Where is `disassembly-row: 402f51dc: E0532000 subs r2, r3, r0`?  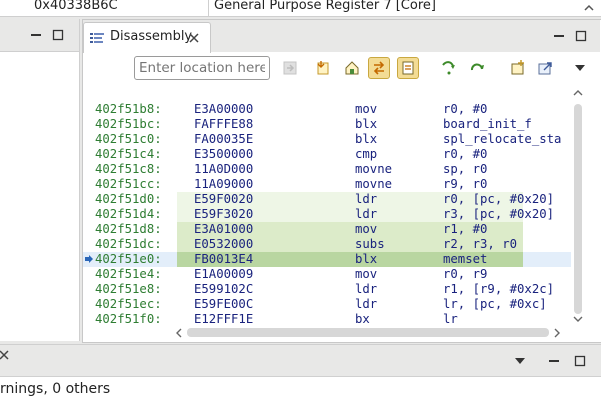 disassembly-row: 402f51dc: E0532000 subs r2, r3, r0 is located at coordinates (327, 244).